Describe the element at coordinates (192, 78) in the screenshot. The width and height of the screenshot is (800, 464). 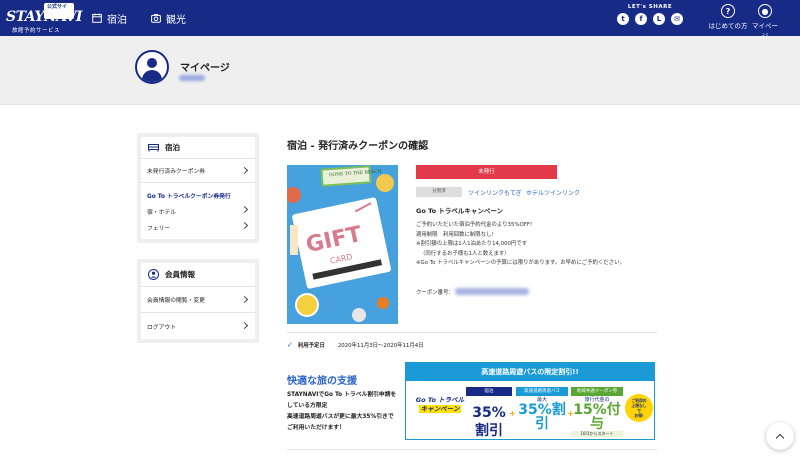
I see `masked-username` at that location.